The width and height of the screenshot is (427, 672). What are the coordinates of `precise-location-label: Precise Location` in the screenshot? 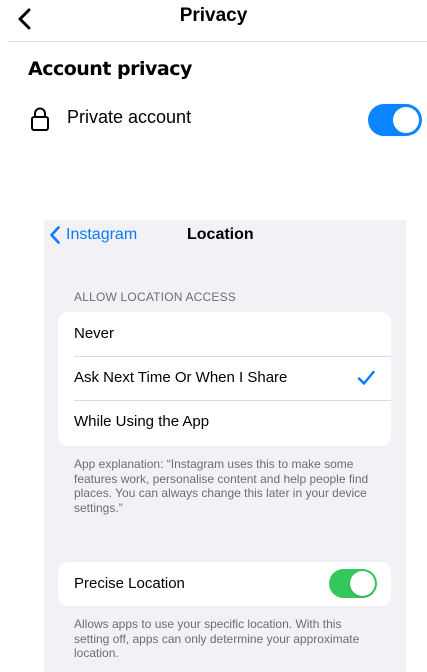 It's located at (129, 583).